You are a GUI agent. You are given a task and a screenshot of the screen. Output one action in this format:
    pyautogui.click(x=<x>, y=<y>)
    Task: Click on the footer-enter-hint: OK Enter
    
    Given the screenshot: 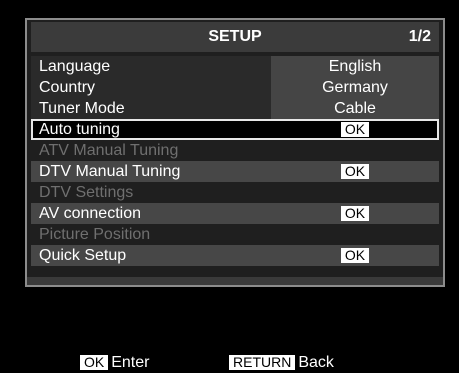 What is the action you would take?
    pyautogui.click(x=114, y=363)
    